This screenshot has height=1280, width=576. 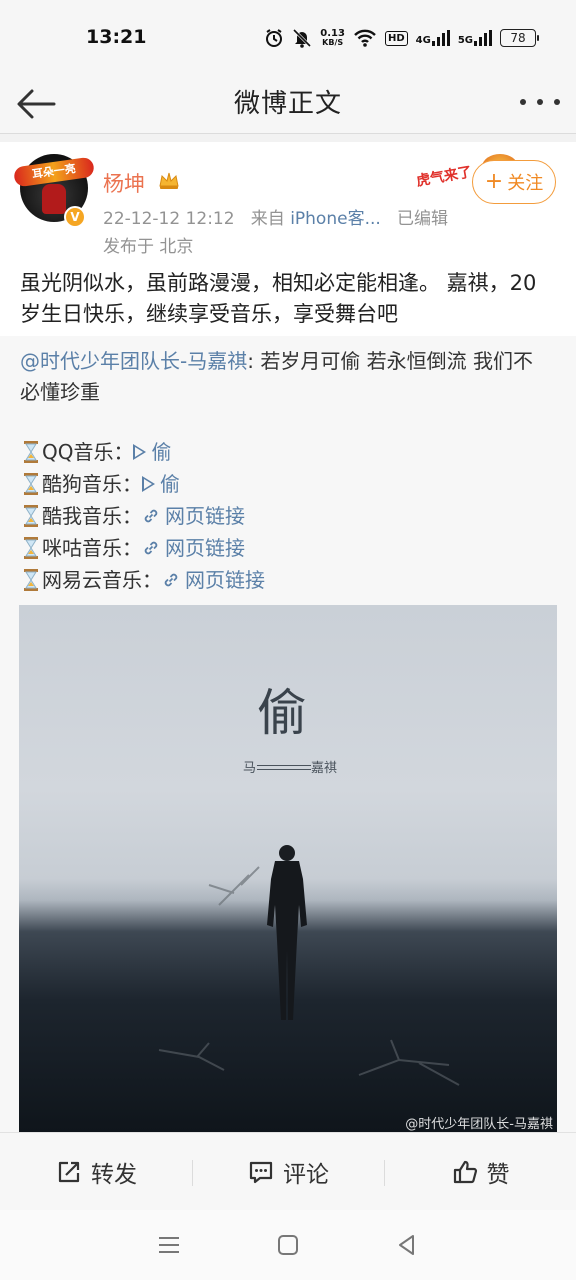 I want to click on music-link-label: 酷我音乐：, so click(x=92, y=516).